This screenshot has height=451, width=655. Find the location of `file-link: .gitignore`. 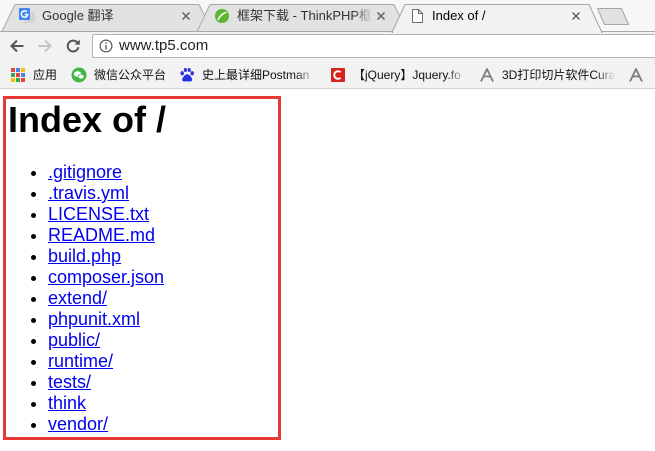

file-link: .gitignore is located at coordinates (85, 172).